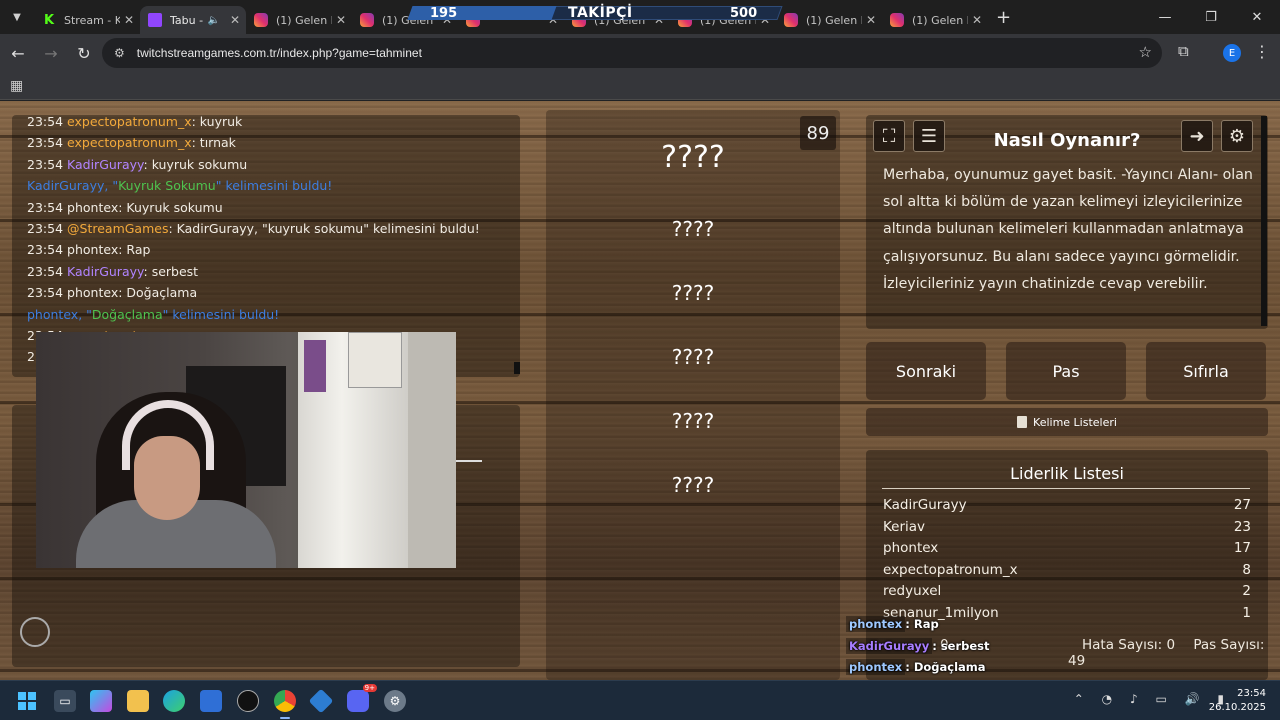  I want to click on apps-grid-icon: ▦, so click(16, 86).